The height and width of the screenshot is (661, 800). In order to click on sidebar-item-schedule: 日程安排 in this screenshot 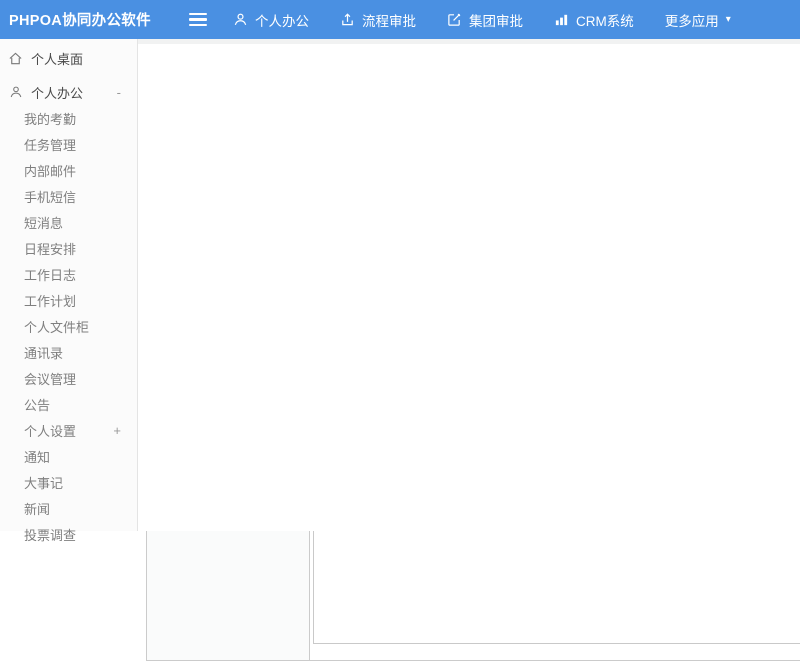, I will do `click(68, 248)`.